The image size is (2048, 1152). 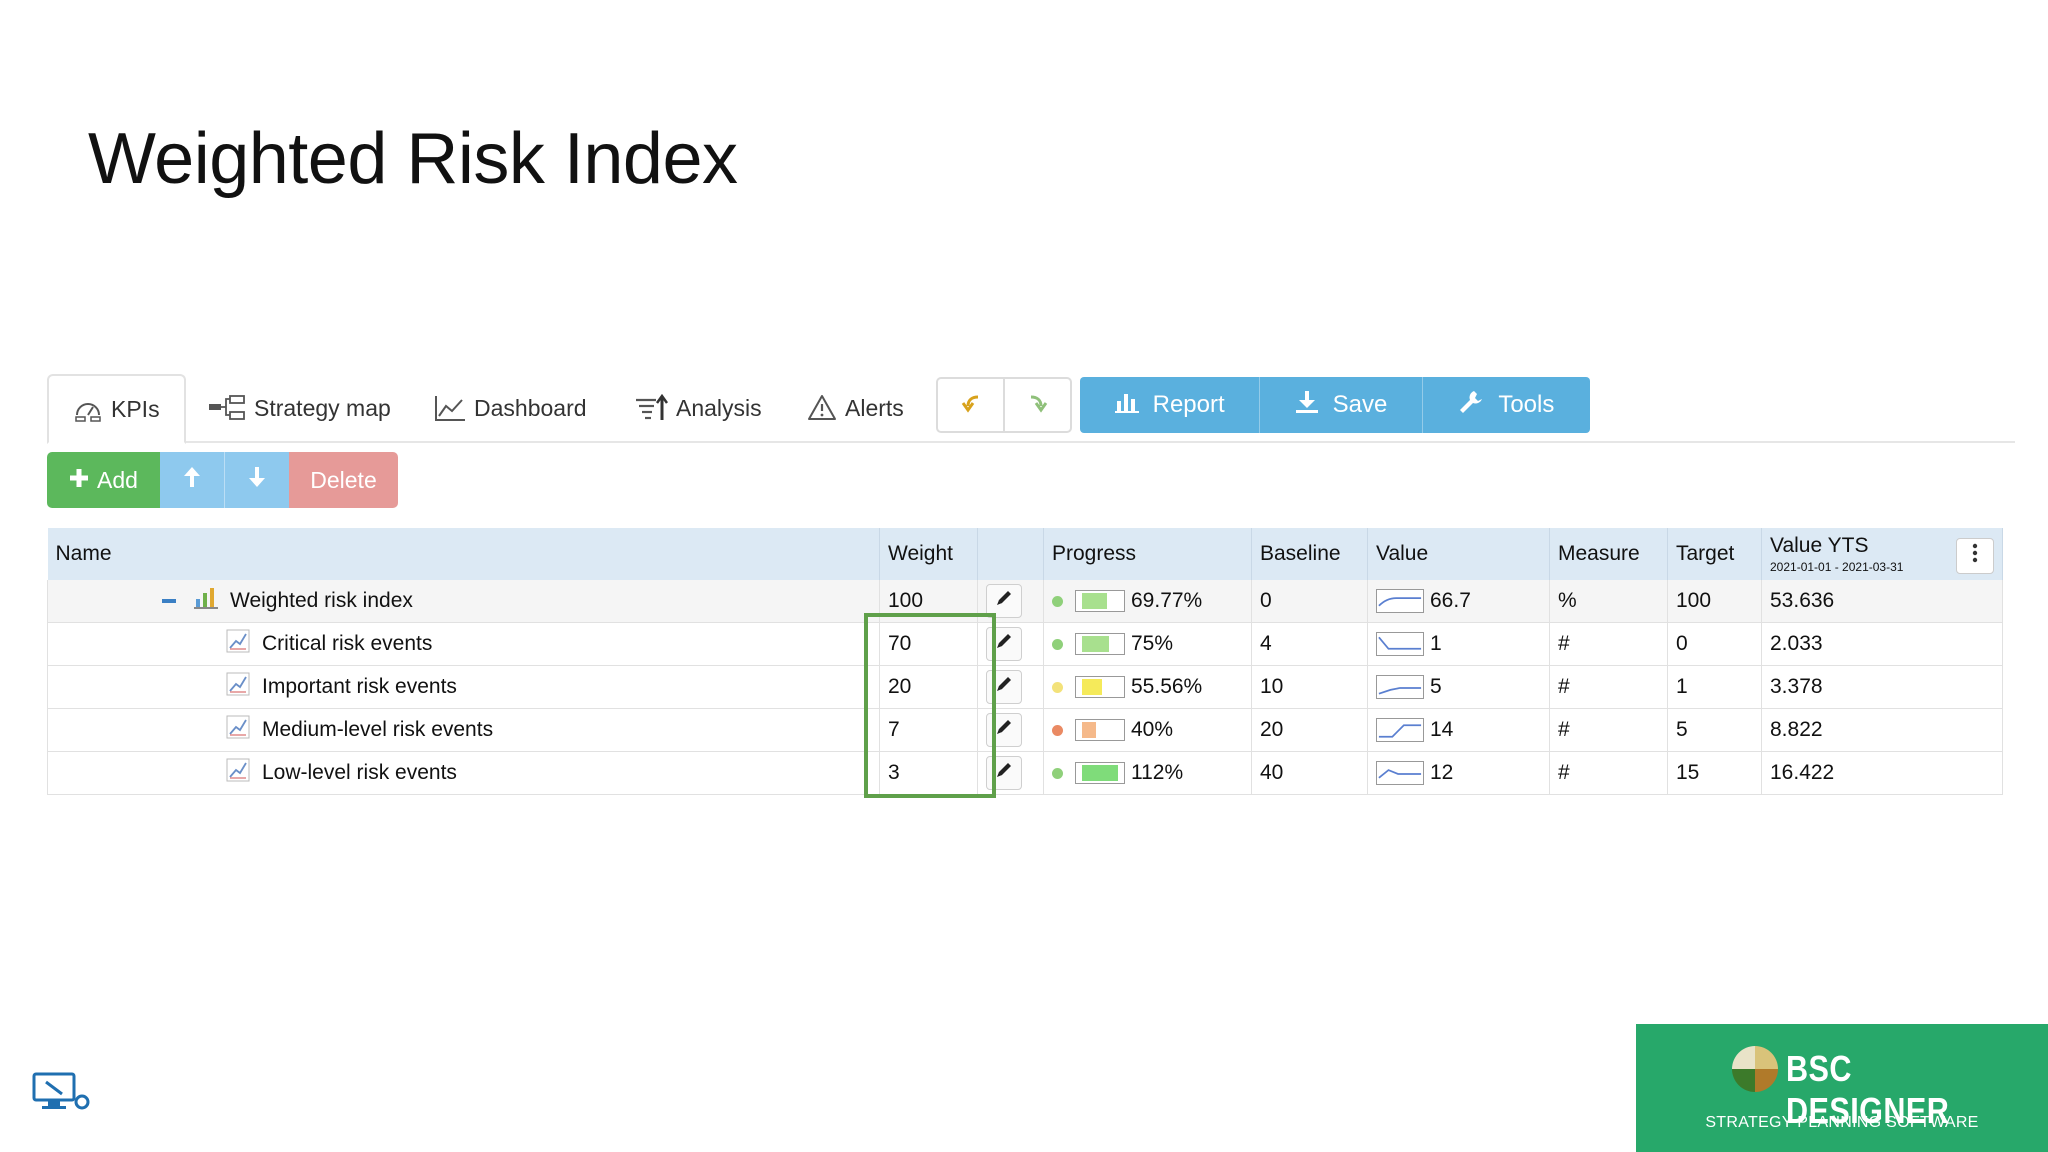 What do you see at coordinates (1458, 644) in the screenshot?
I see `cell-value: 1` at bounding box center [1458, 644].